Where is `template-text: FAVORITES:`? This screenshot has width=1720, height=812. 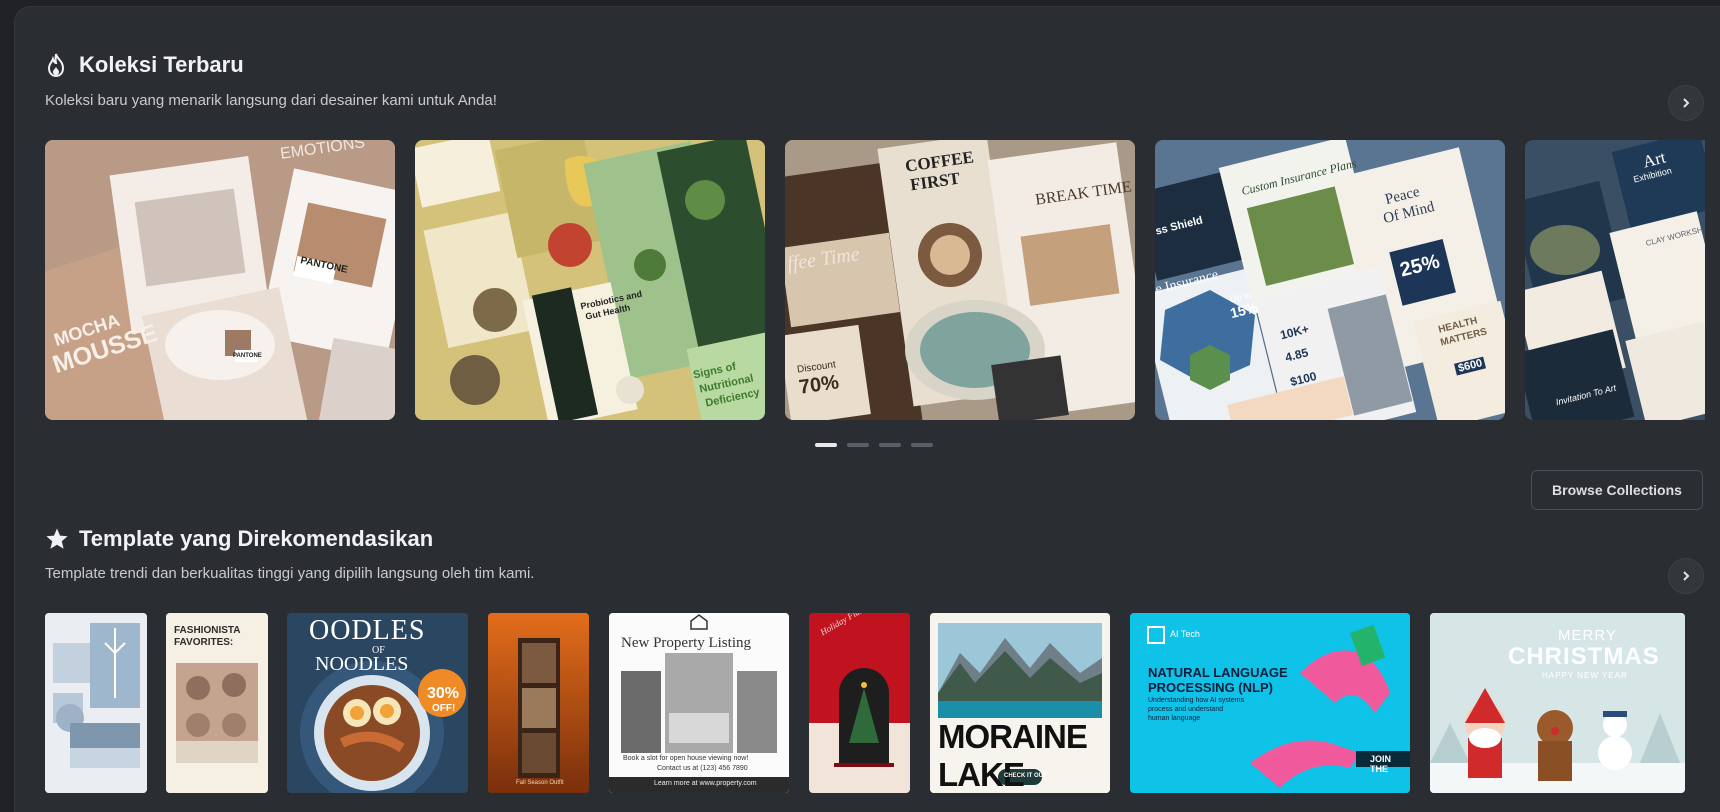 template-text: FAVORITES: is located at coordinates (204, 642).